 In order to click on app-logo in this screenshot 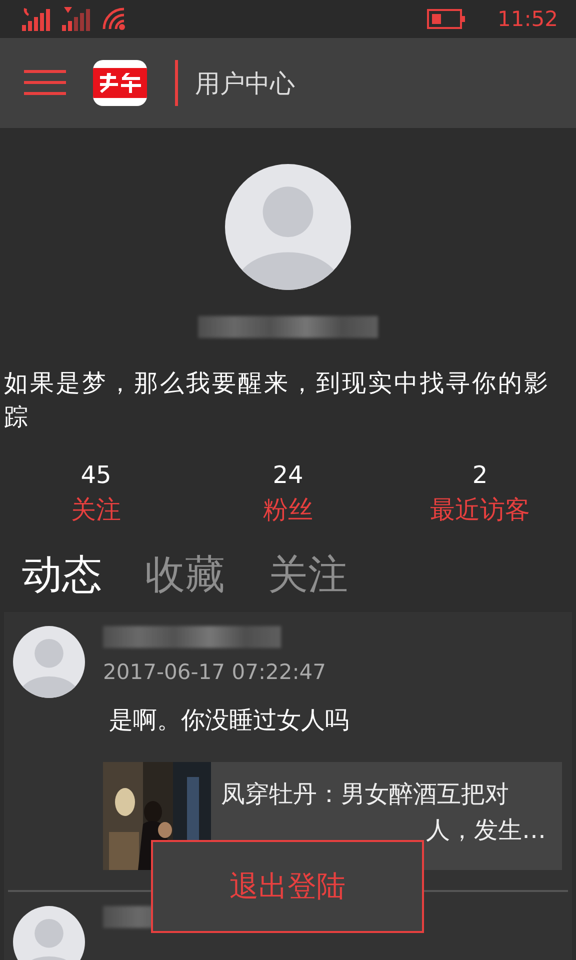, I will do `click(120, 83)`.